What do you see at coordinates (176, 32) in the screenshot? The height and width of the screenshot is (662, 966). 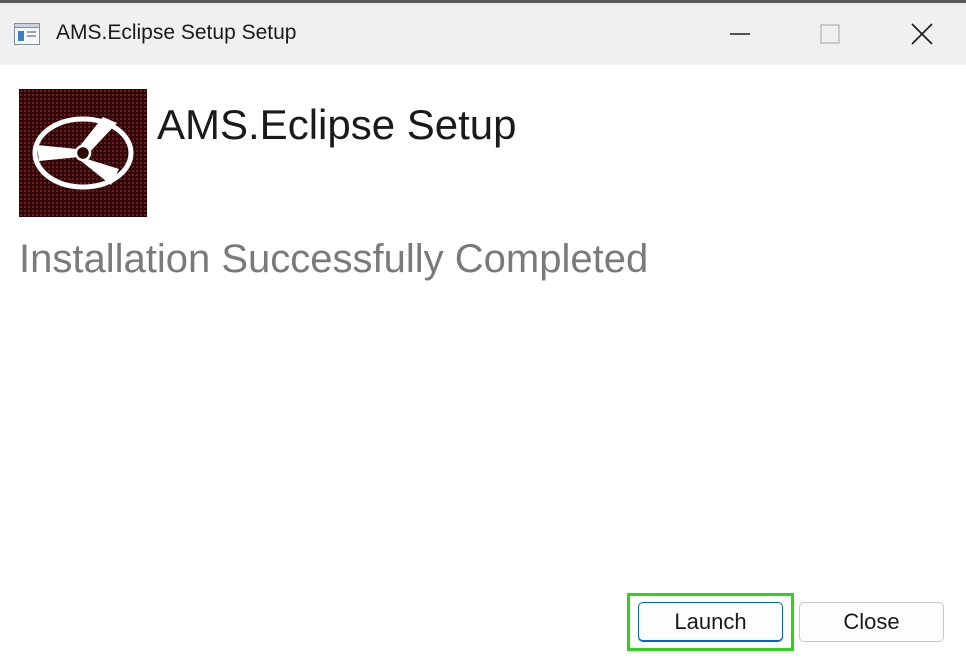 I see `window-title: AMS.Eclipse Setup Setup` at bounding box center [176, 32].